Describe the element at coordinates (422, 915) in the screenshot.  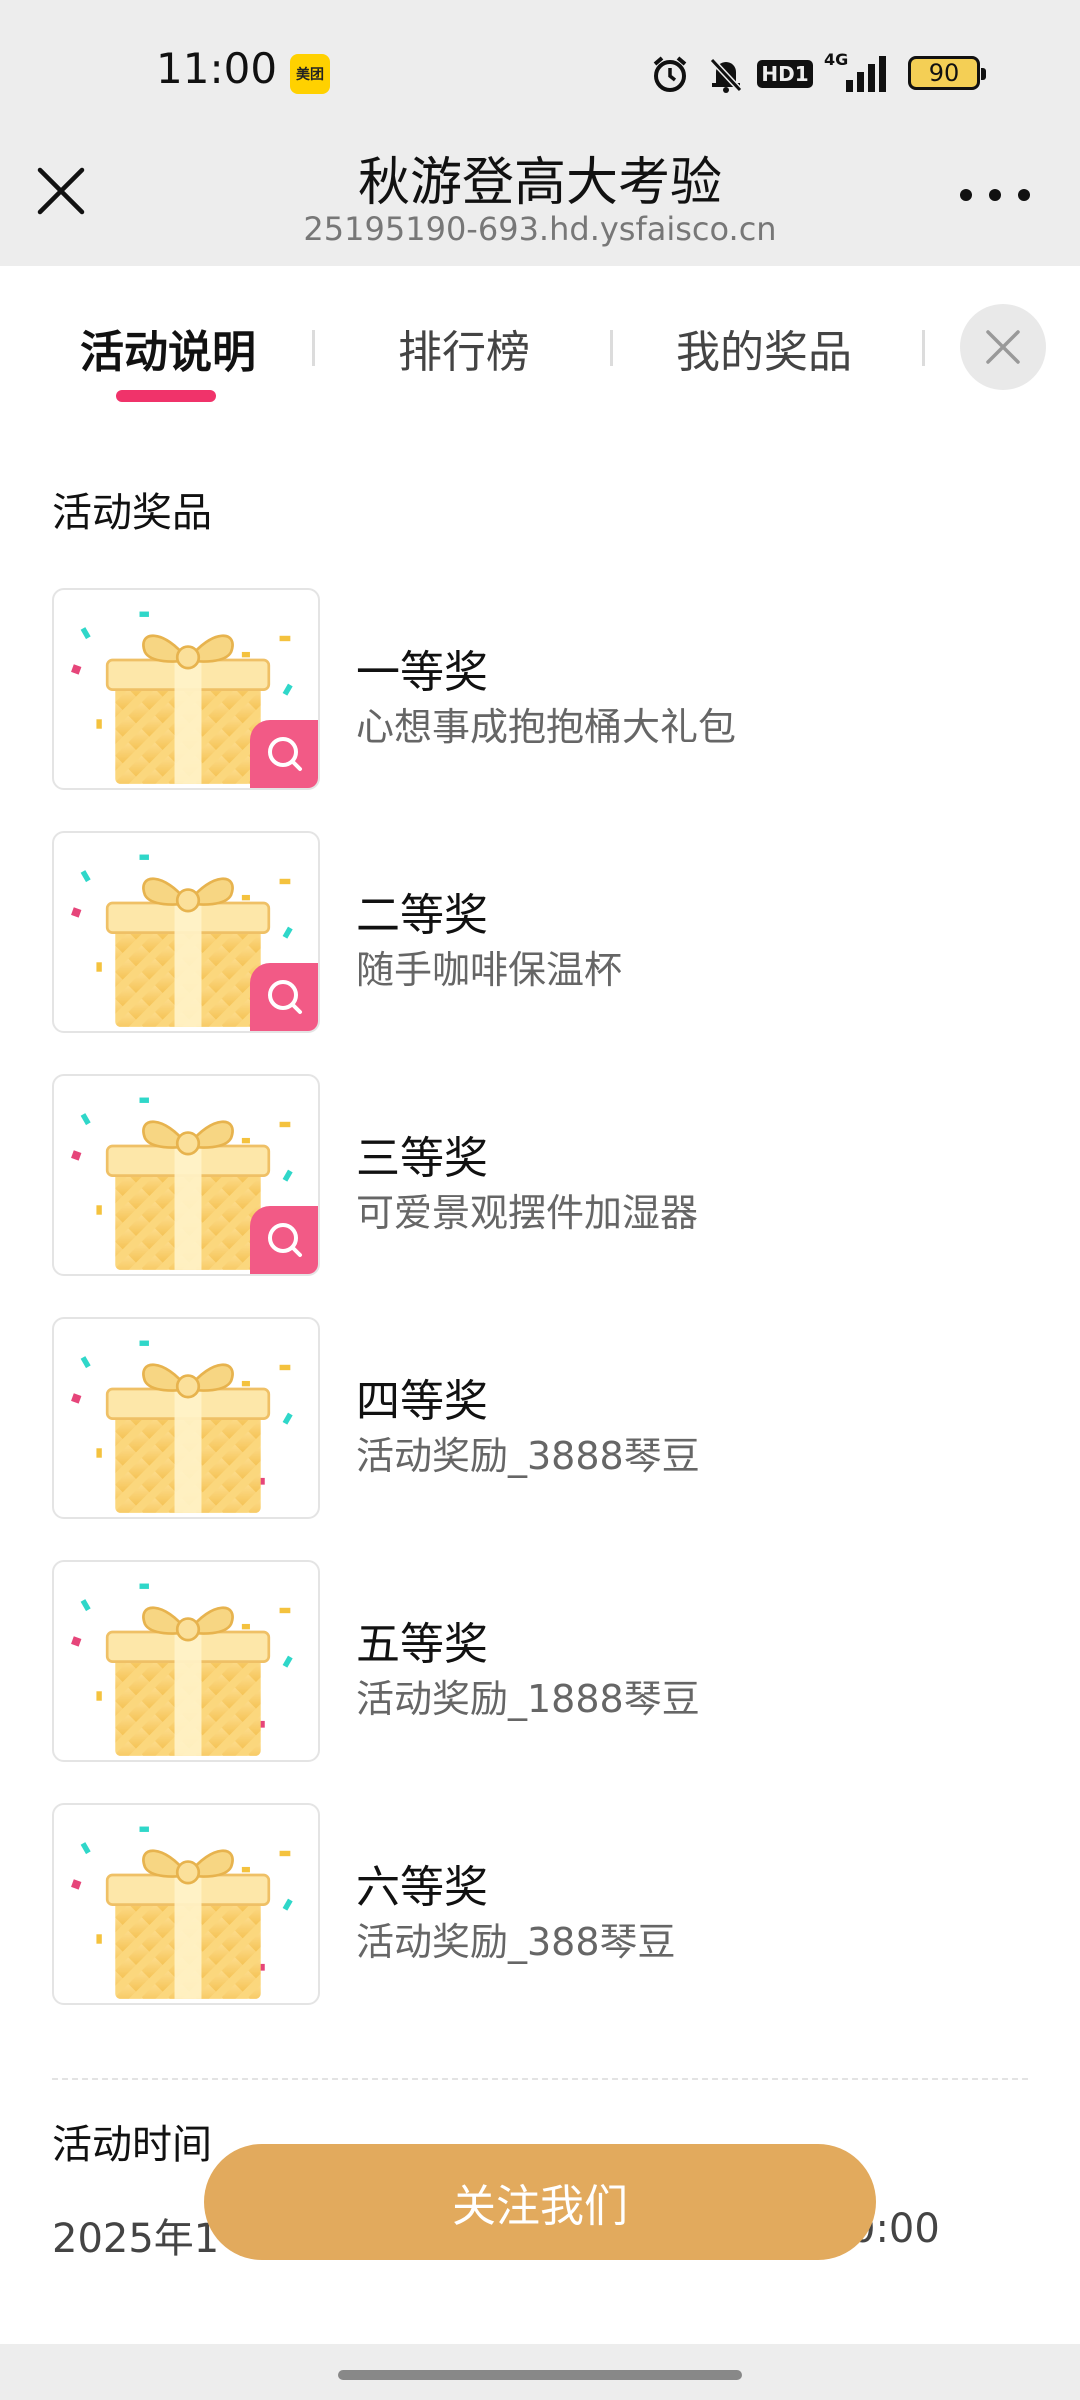
I see `prize-rank: 二等奖` at that location.